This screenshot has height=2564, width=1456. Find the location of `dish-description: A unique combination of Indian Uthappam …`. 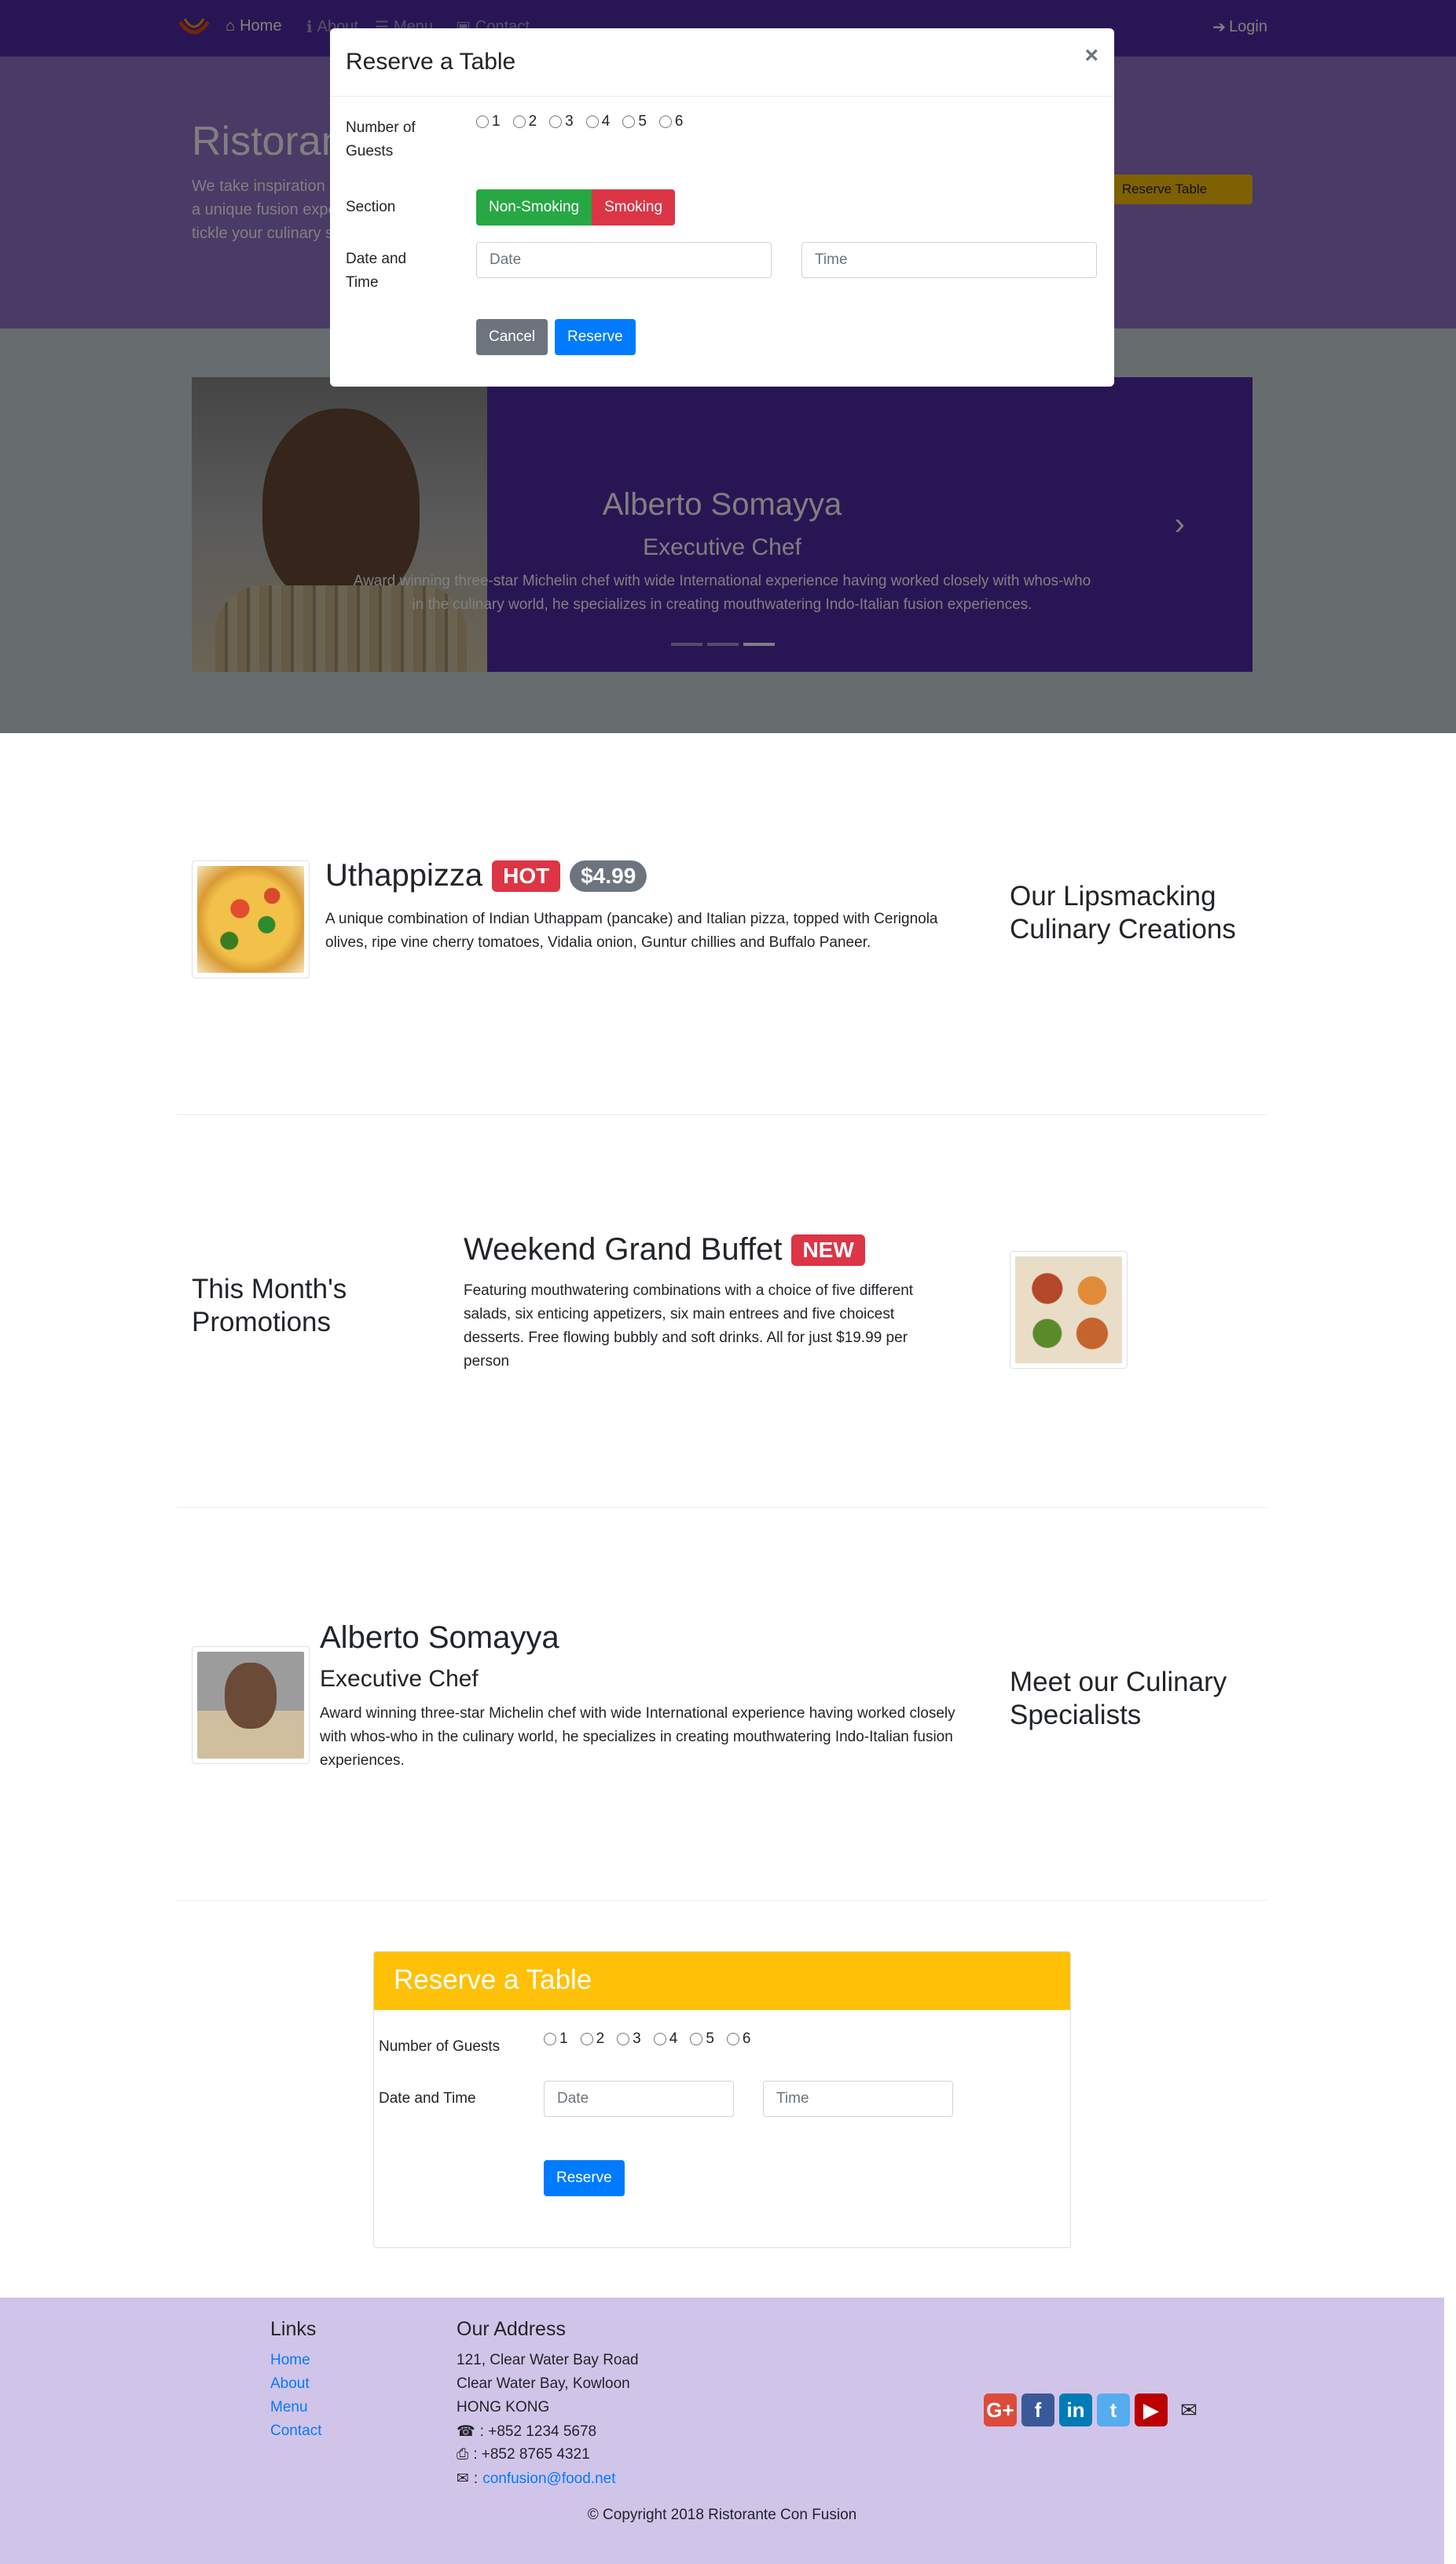

dish-description: A unique combination of Indian Uthappam … is located at coordinates (631, 931).